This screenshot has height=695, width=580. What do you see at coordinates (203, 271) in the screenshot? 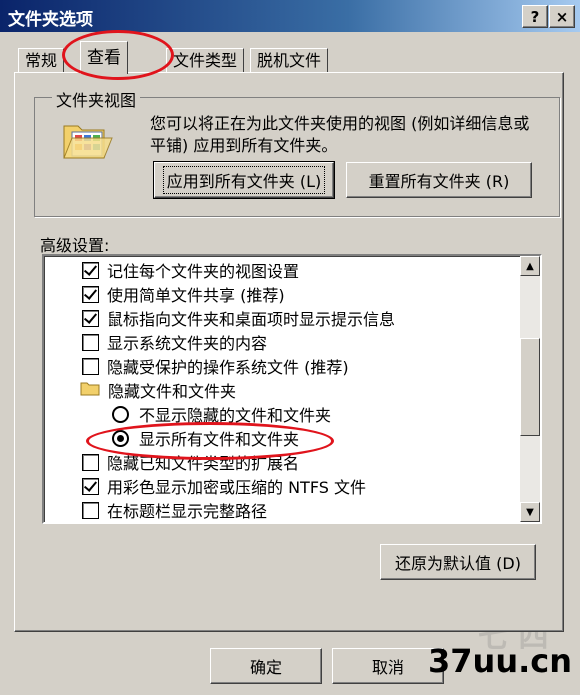
I see `setting-label: 记住每个文件夹的视图设置` at bounding box center [203, 271].